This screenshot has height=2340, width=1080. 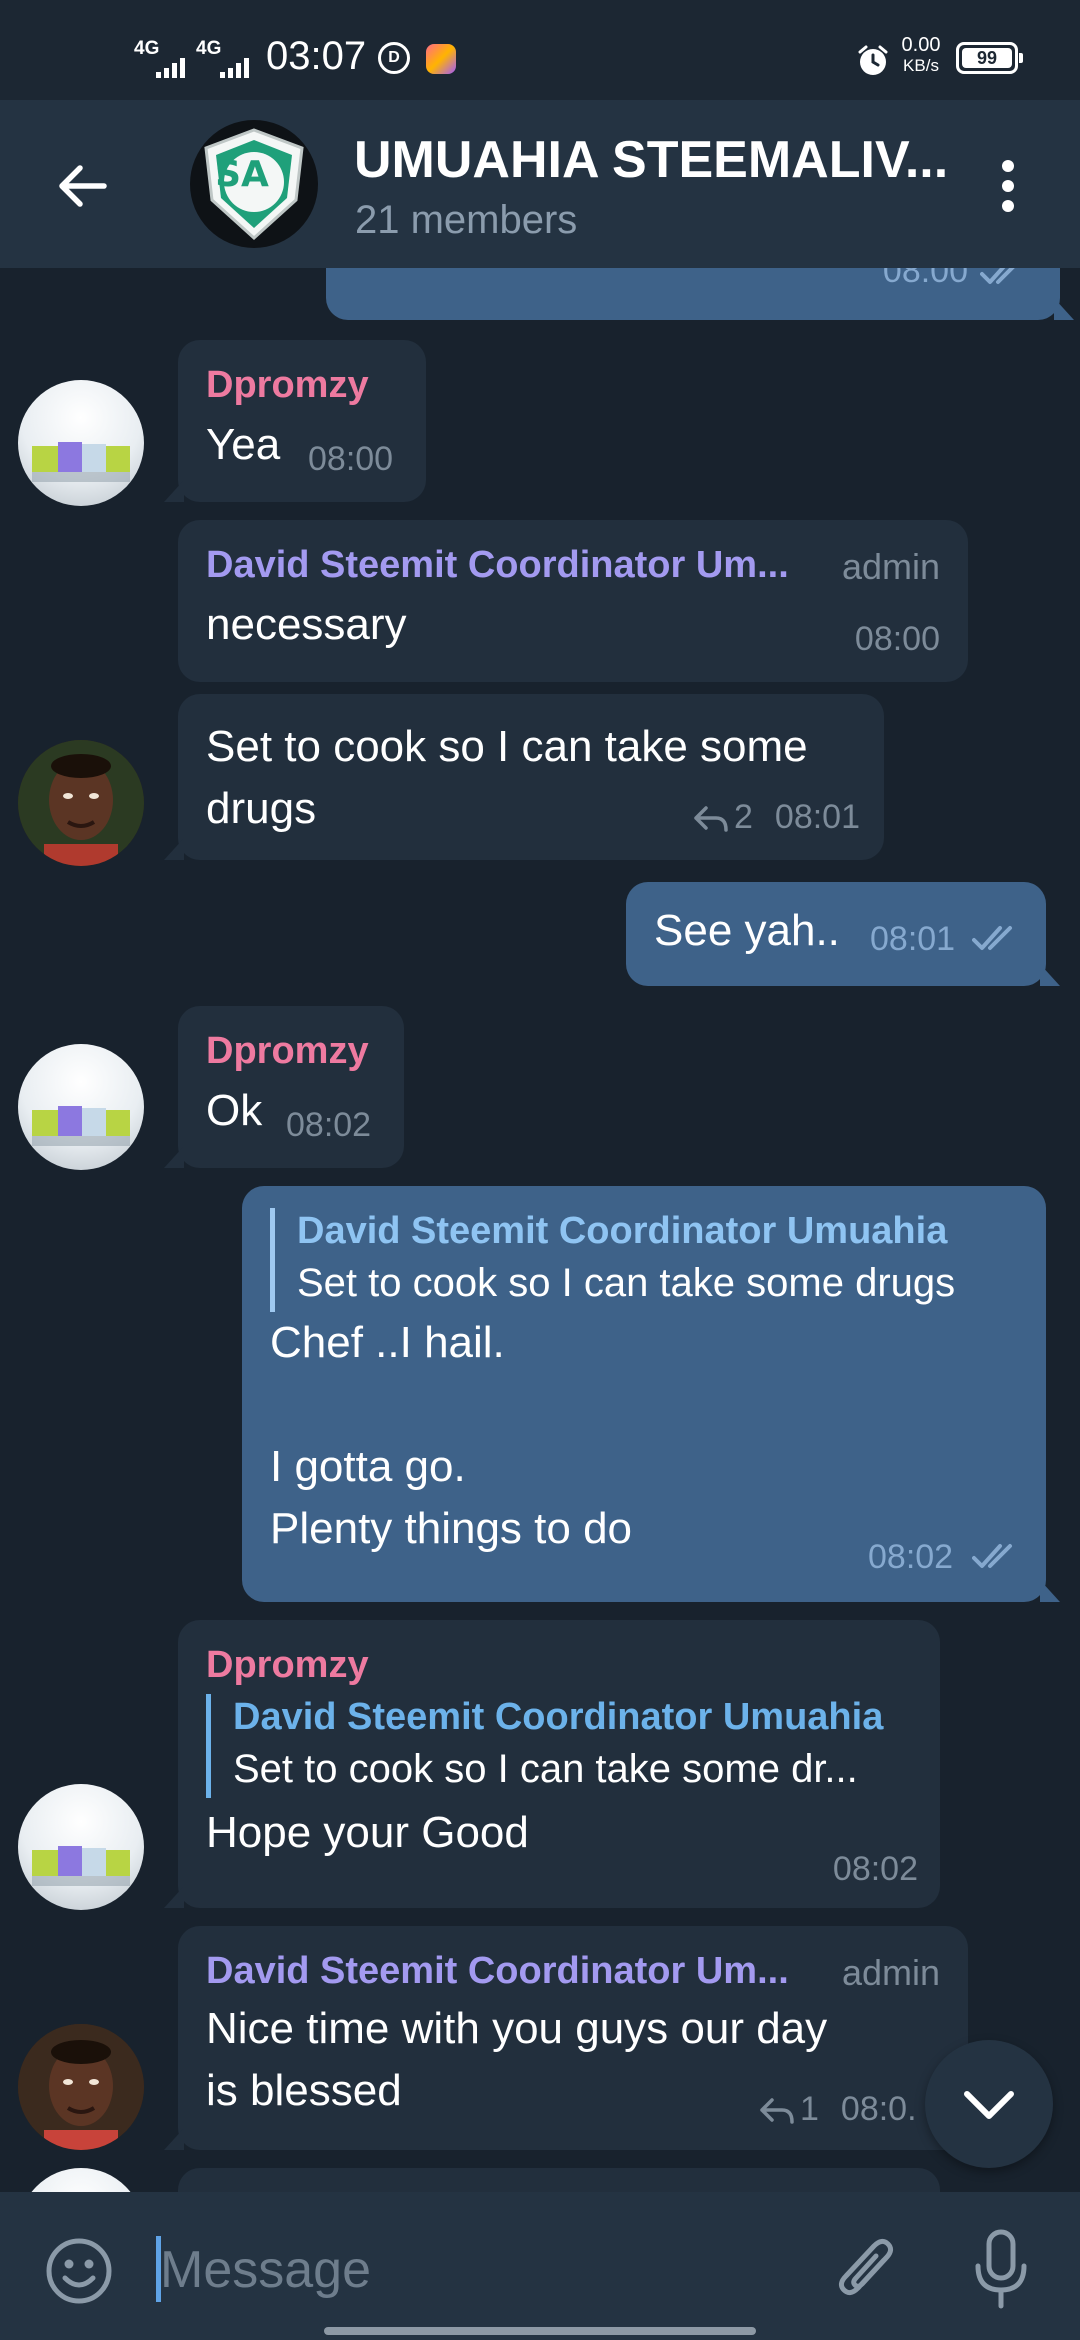 What do you see at coordinates (878, 2109) in the screenshot?
I see `message-time: 08:0.` at bounding box center [878, 2109].